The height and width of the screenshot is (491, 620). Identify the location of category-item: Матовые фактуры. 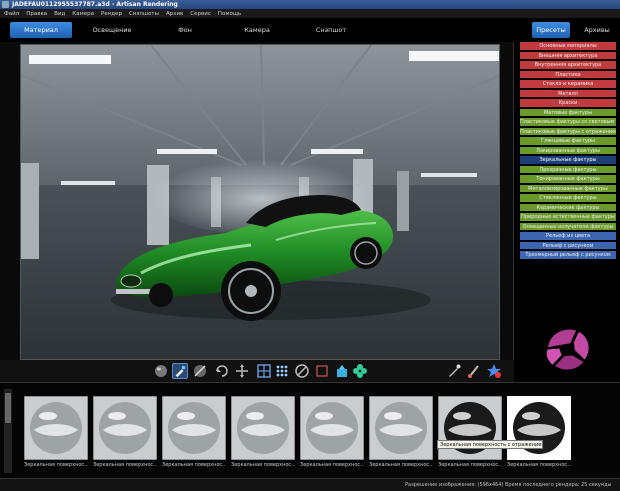
(568, 112).